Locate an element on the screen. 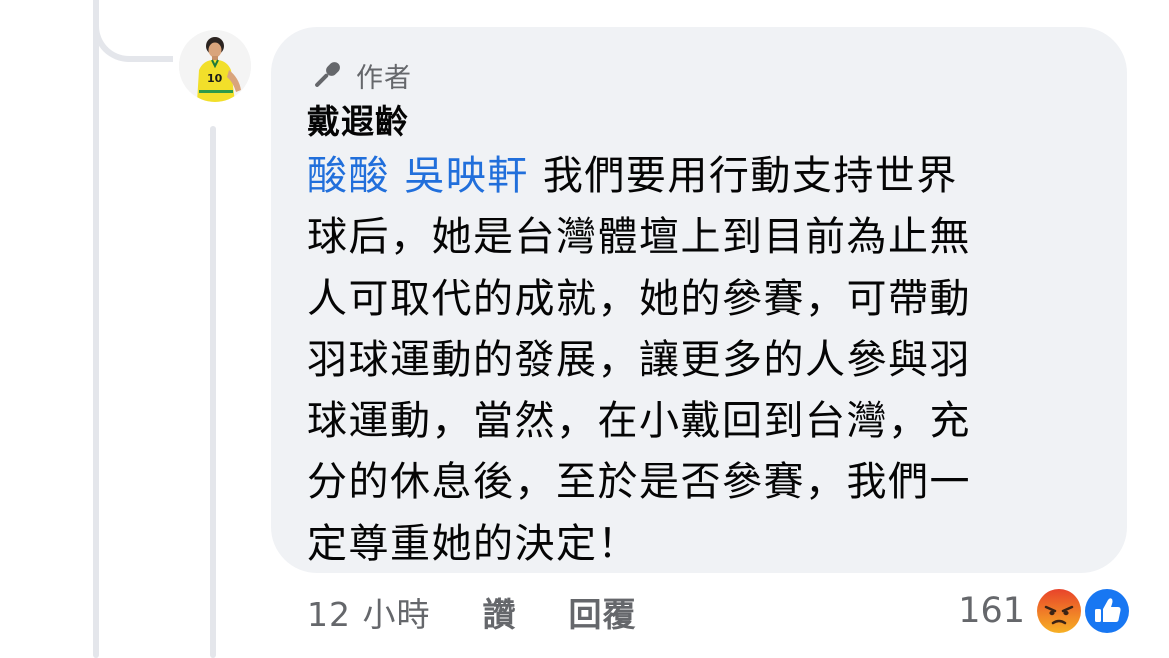 This screenshot has width=1169, height=658. reaction-count: 161 is located at coordinates (991, 611).